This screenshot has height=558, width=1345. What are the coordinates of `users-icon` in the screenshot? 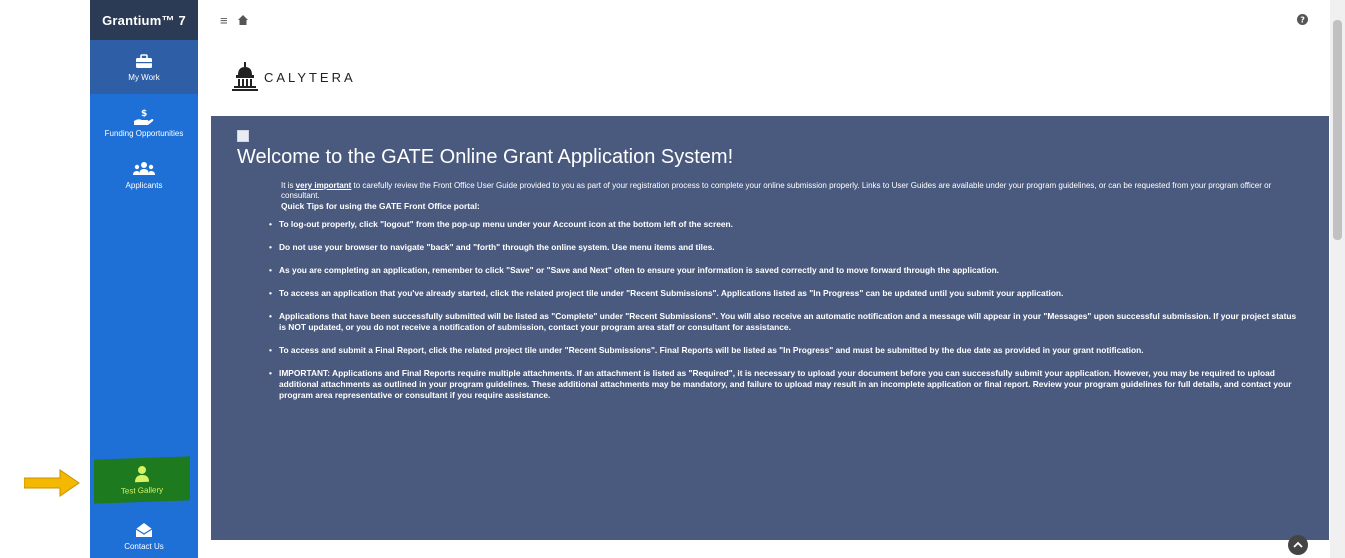 It's located at (144, 169).